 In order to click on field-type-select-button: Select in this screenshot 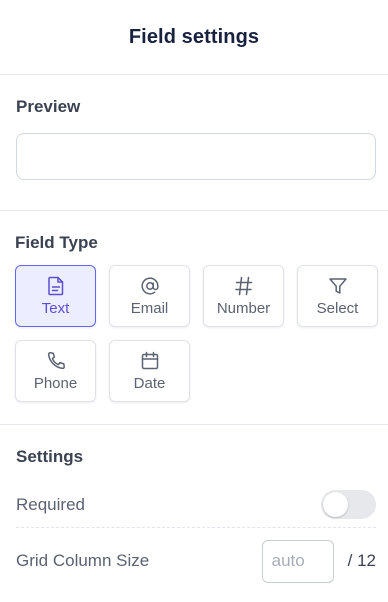, I will do `click(337, 296)`.